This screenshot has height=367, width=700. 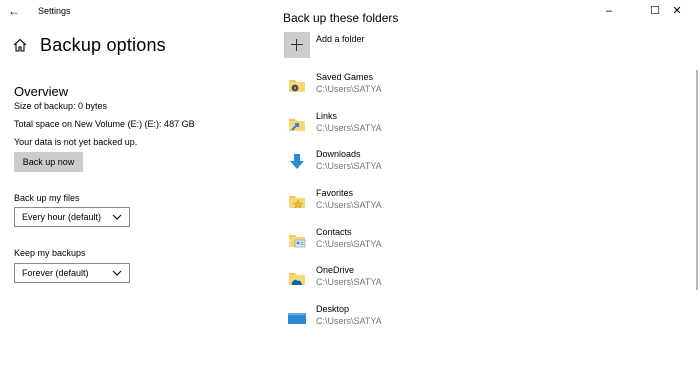 What do you see at coordinates (335, 193) in the screenshot?
I see `folder-name: Favorites` at bounding box center [335, 193].